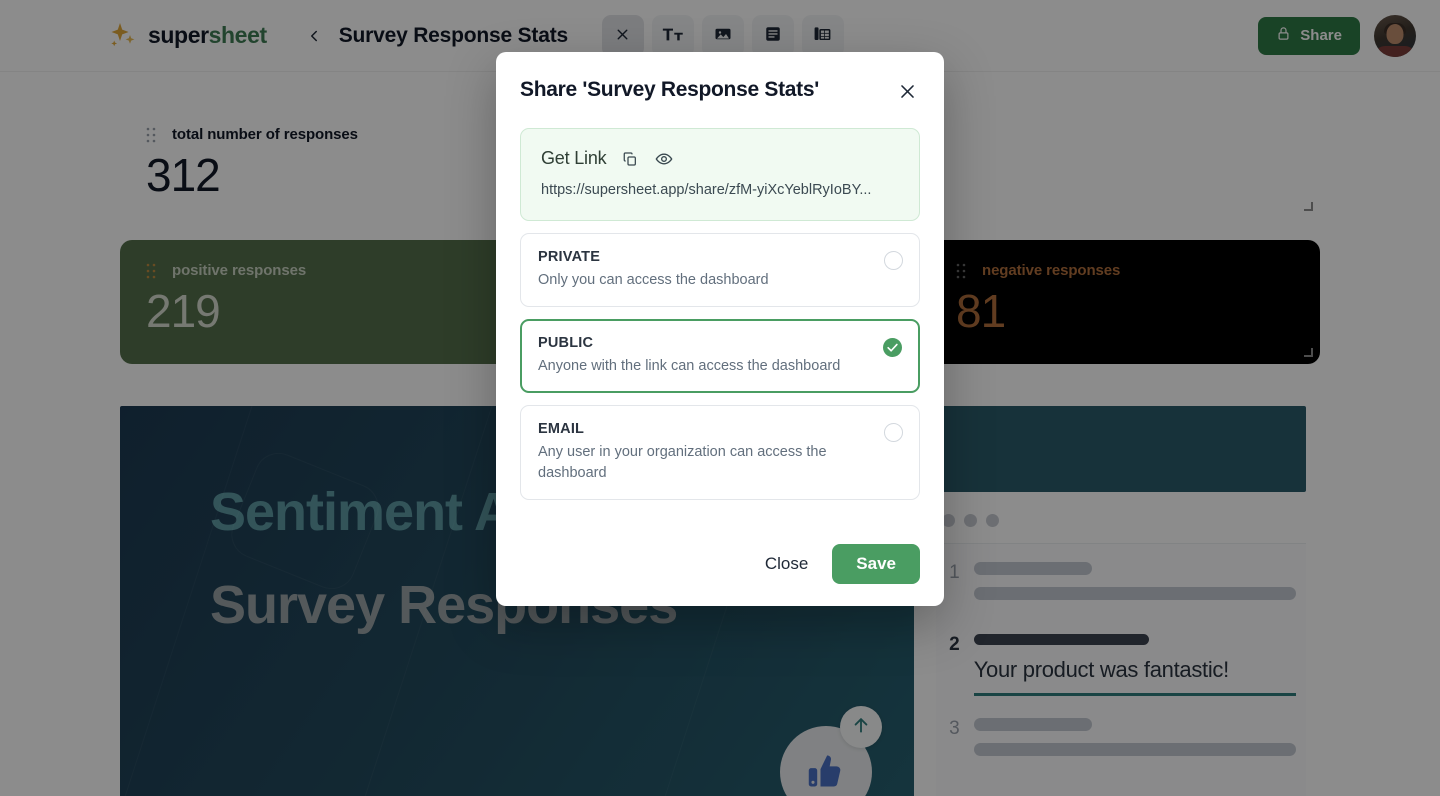 Image resolution: width=1440 pixels, height=796 pixels. I want to click on share-option-title: EMAIL, so click(561, 429).